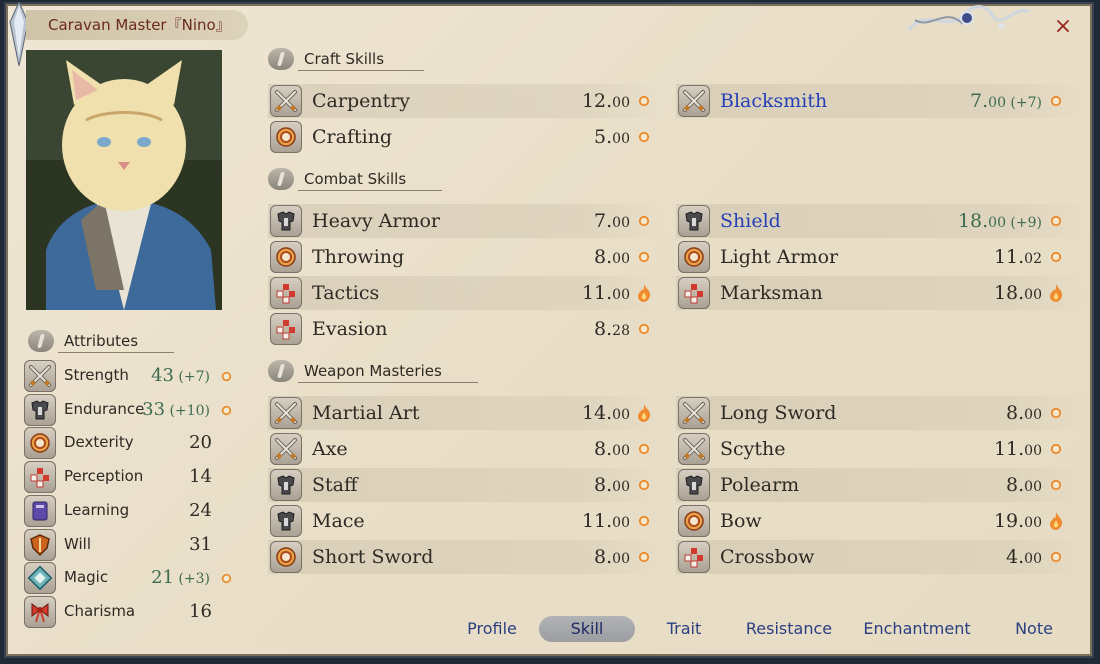 The height and width of the screenshot is (664, 1100). I want to click on tab-note: Note, so click(1034, 629).